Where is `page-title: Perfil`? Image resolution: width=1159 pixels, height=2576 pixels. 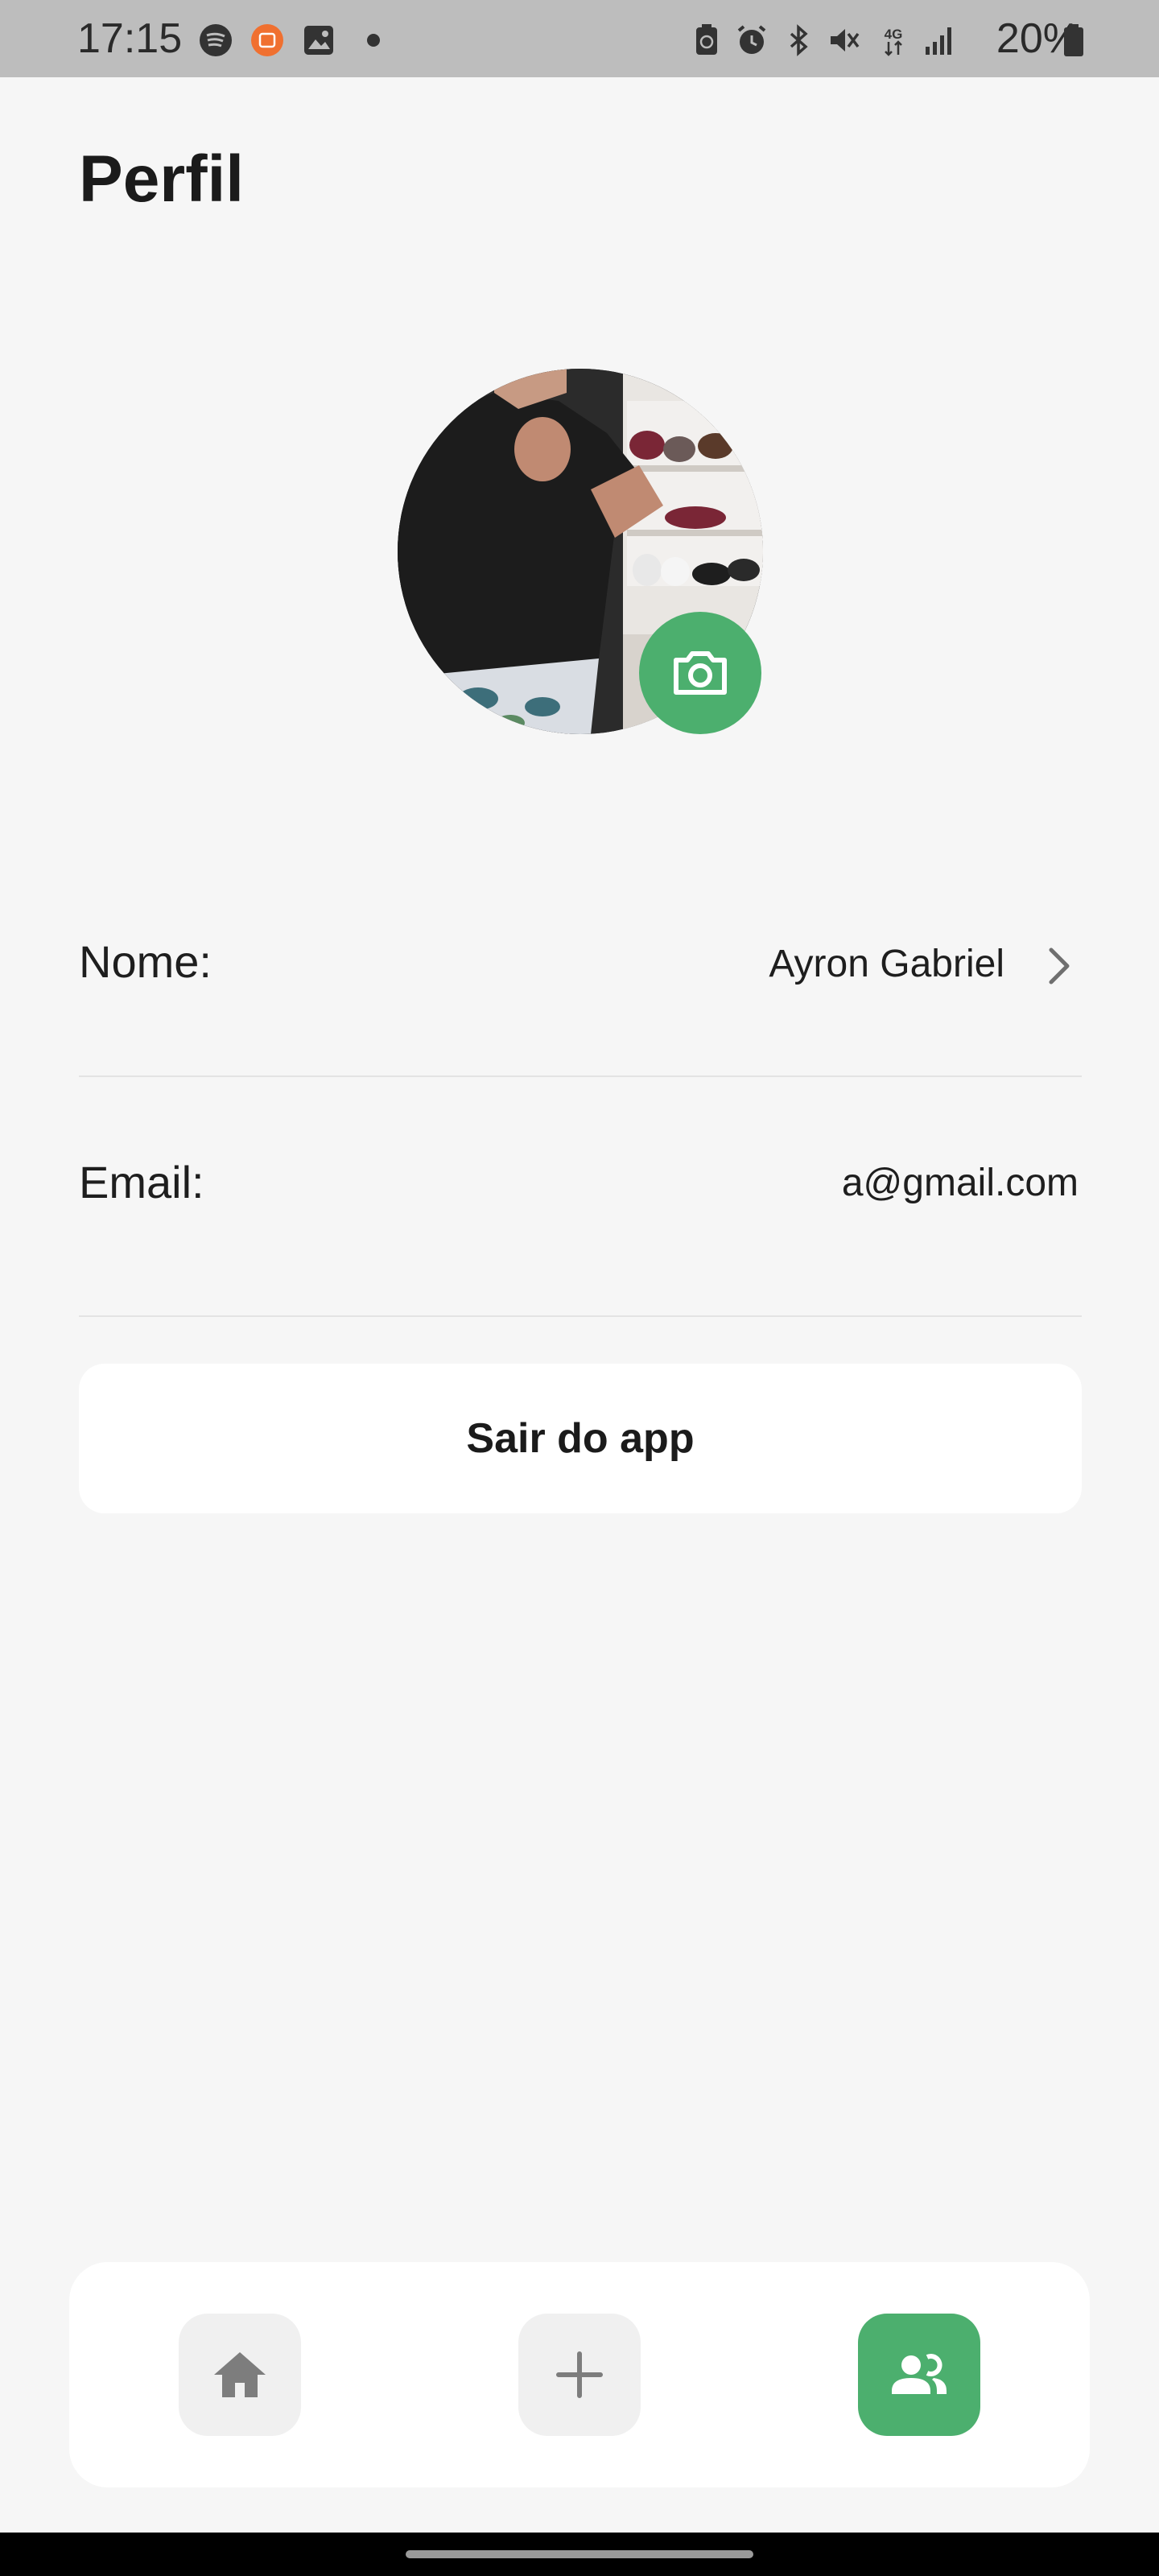
page-title: Perfil is located at coordinates (162, 179).